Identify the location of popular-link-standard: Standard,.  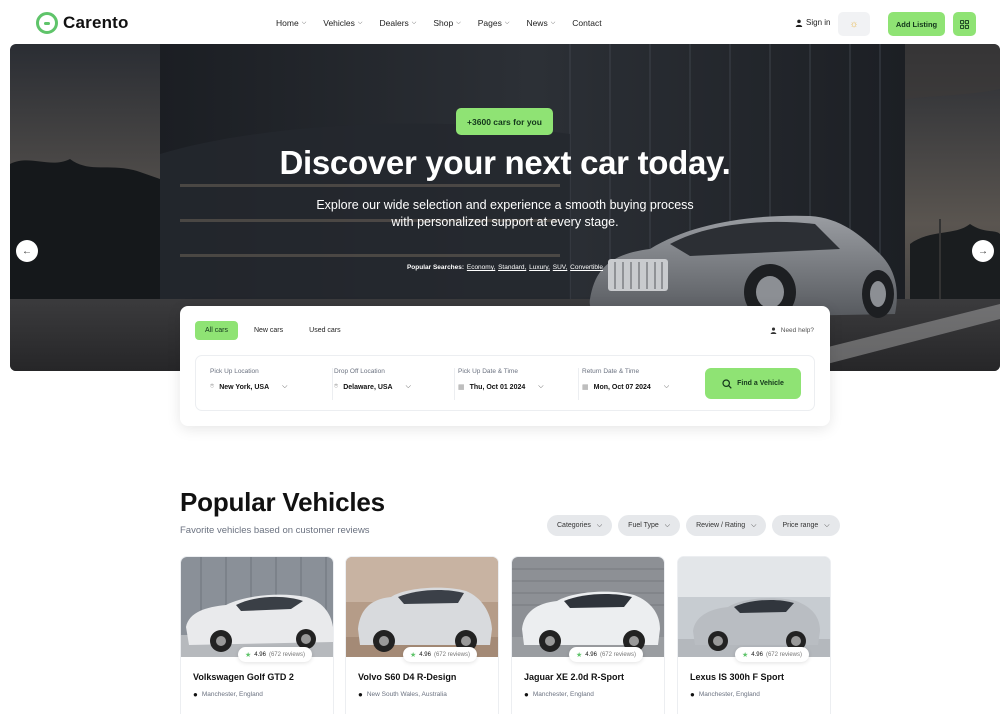
(512, 267).